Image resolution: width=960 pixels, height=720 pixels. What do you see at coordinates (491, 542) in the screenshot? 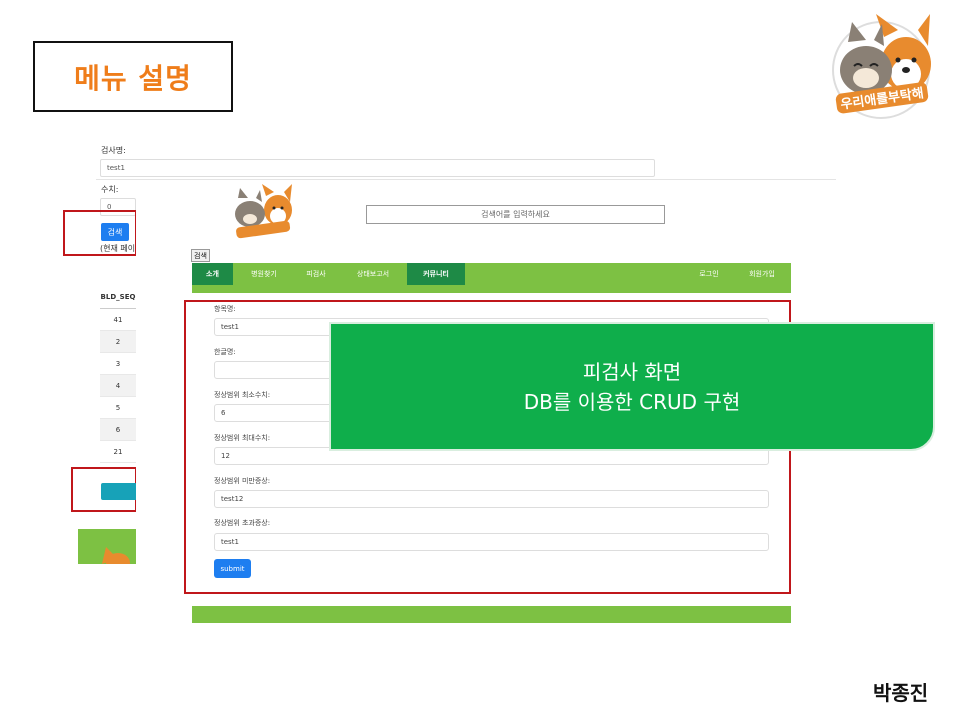
I see `form-input-above-symptom: test1` at bounding box center [491, 542].